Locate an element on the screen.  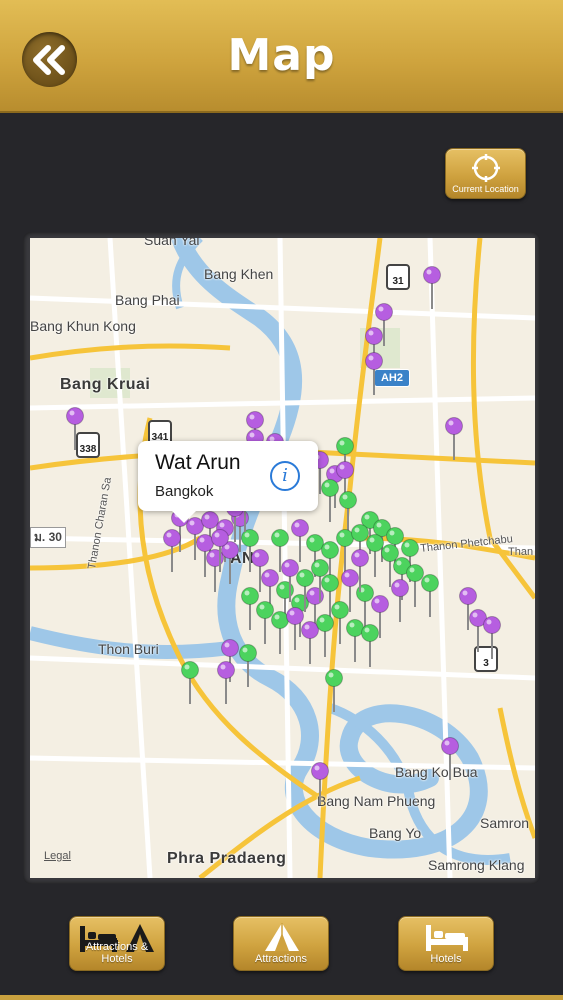
bottom-accent-bar is located at coordinates (281, 997).